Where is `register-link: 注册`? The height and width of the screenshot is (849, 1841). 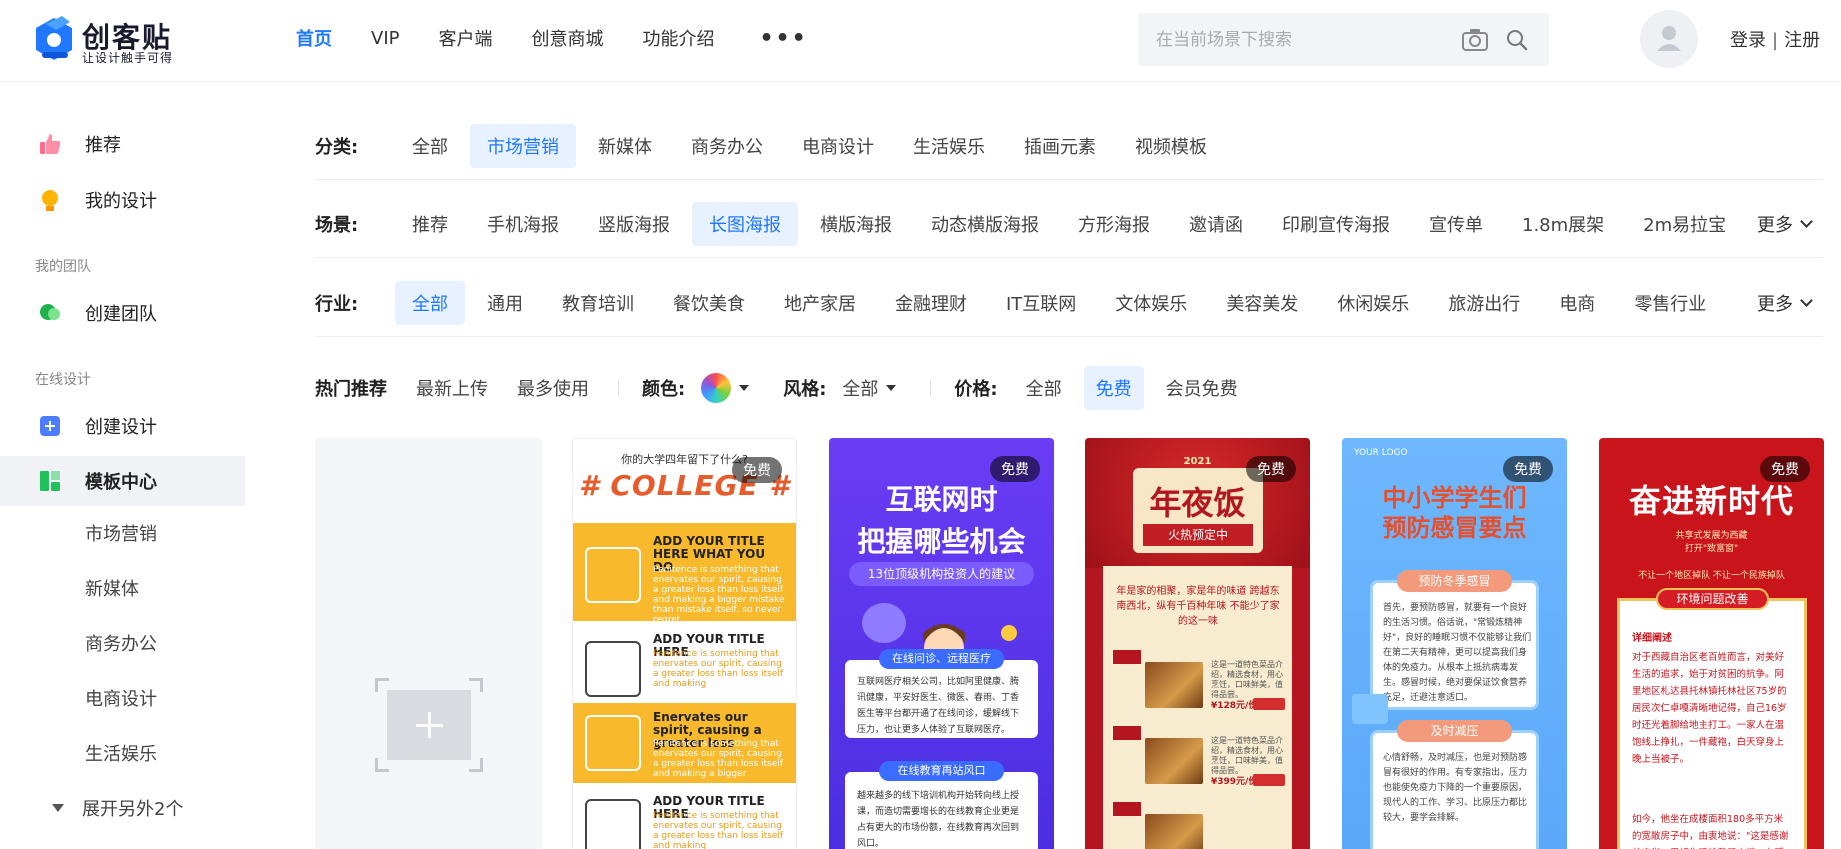 register-link: 注册 is located at coordinates (1802, 40).